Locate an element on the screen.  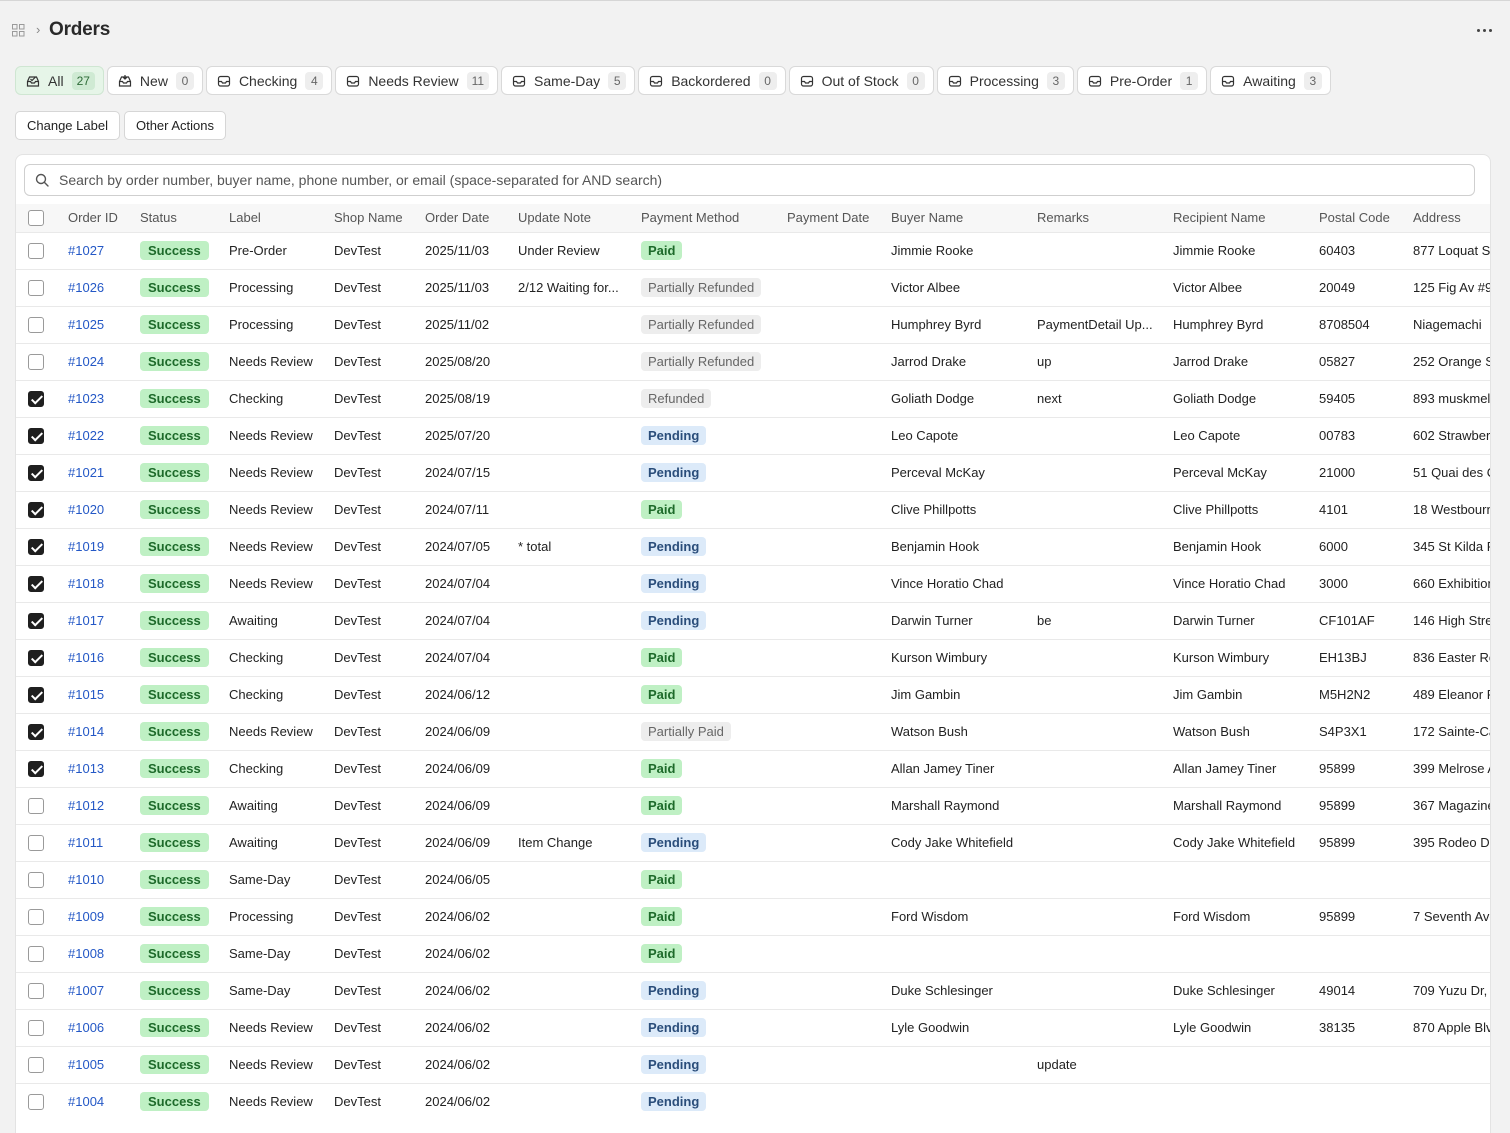
order-id-link: #1021 is located at coordinates (86, 472).